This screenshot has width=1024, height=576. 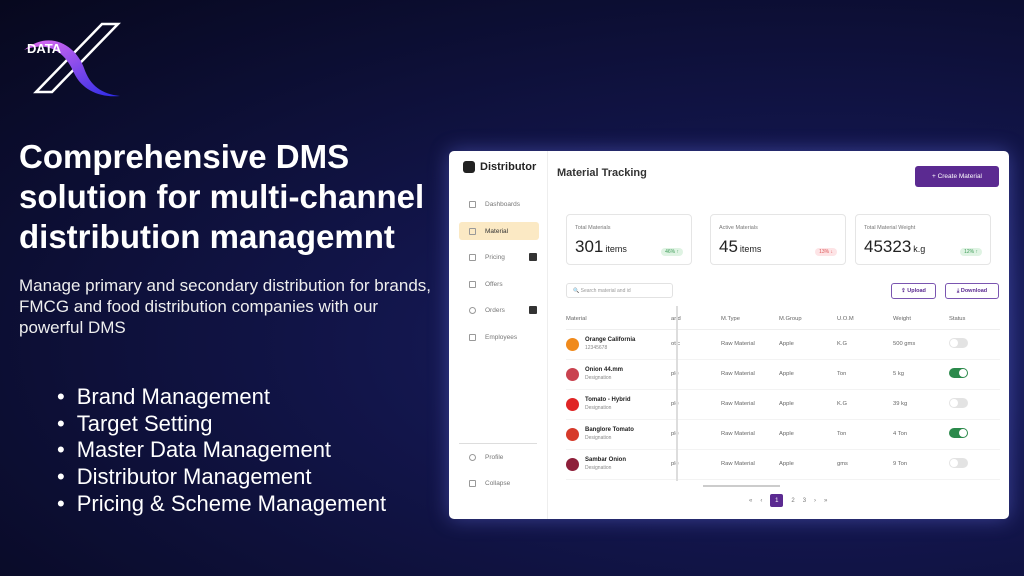 I want to click on nav-profile: Profile, so click(x=499, y=457).